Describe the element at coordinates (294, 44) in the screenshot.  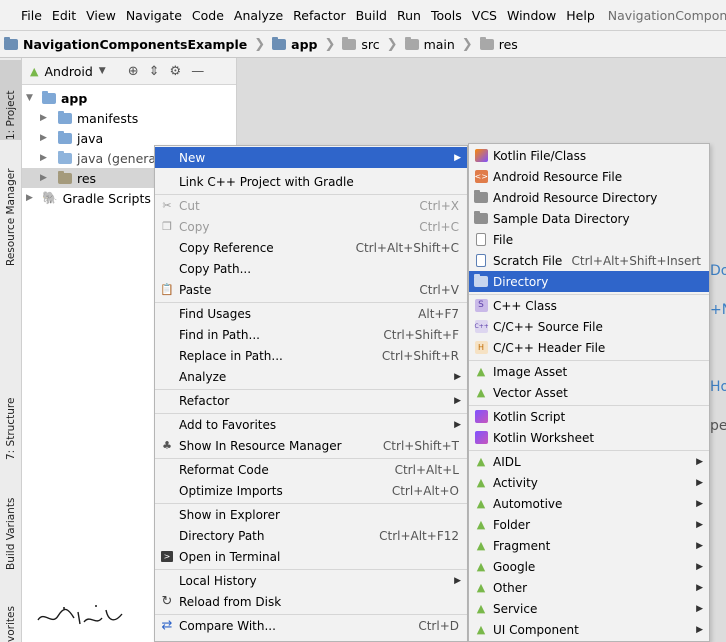
I see `breadcrumb-app: app` at that location.